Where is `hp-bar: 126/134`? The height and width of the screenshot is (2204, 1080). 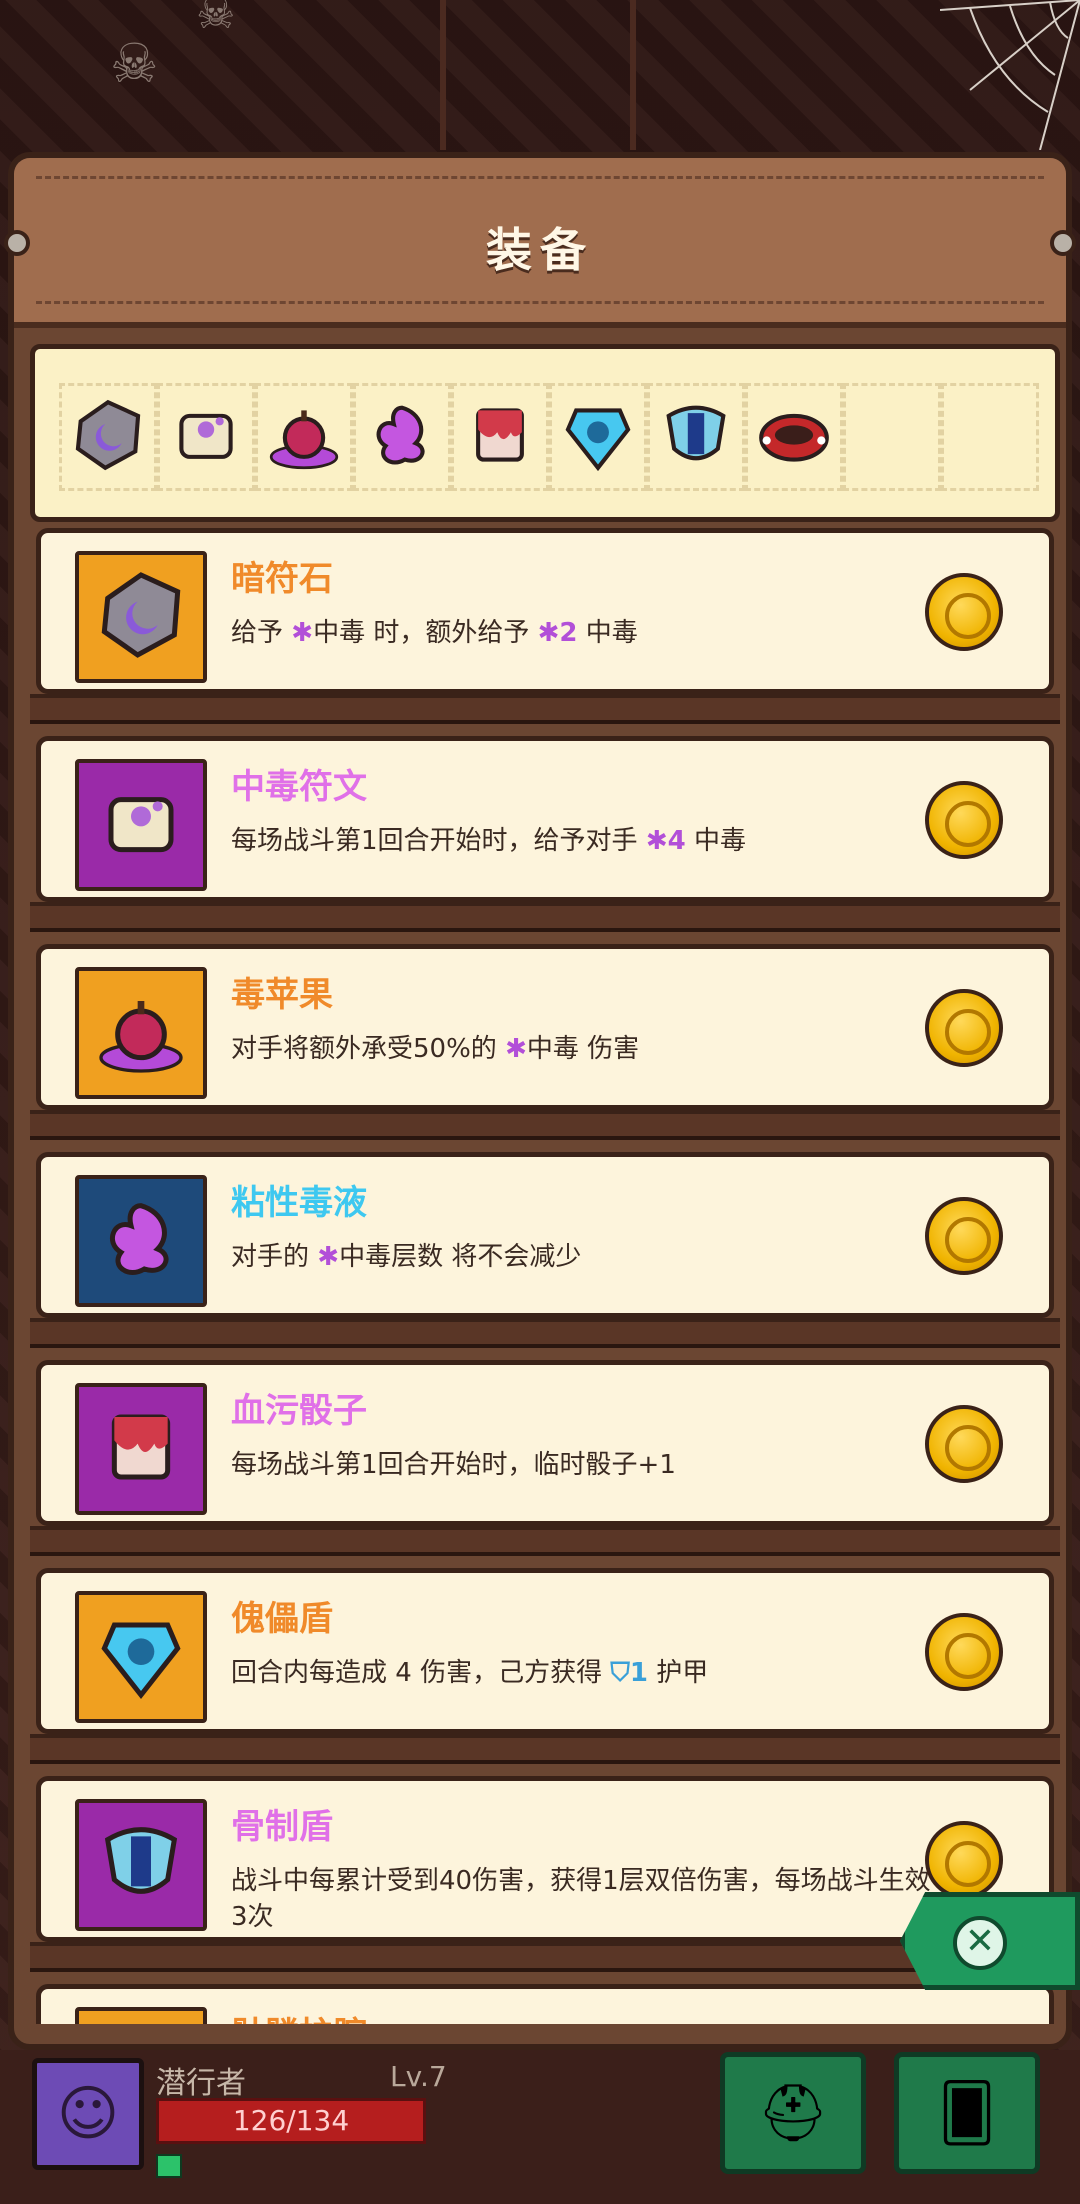 hp-bar: 126/134 is located at coordinates (291, 2121).